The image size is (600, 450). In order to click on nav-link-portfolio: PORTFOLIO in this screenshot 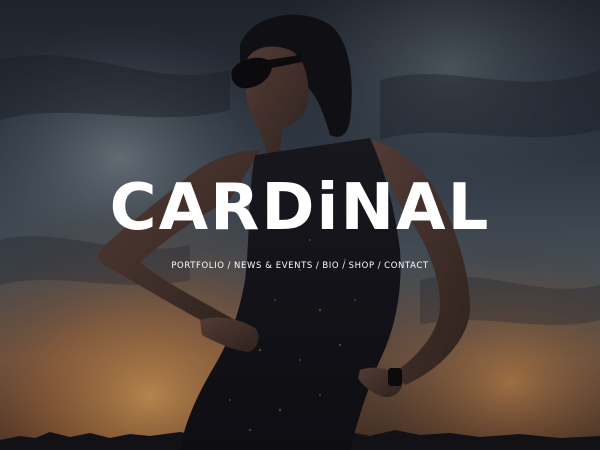, I will do `click(197, 266)`.